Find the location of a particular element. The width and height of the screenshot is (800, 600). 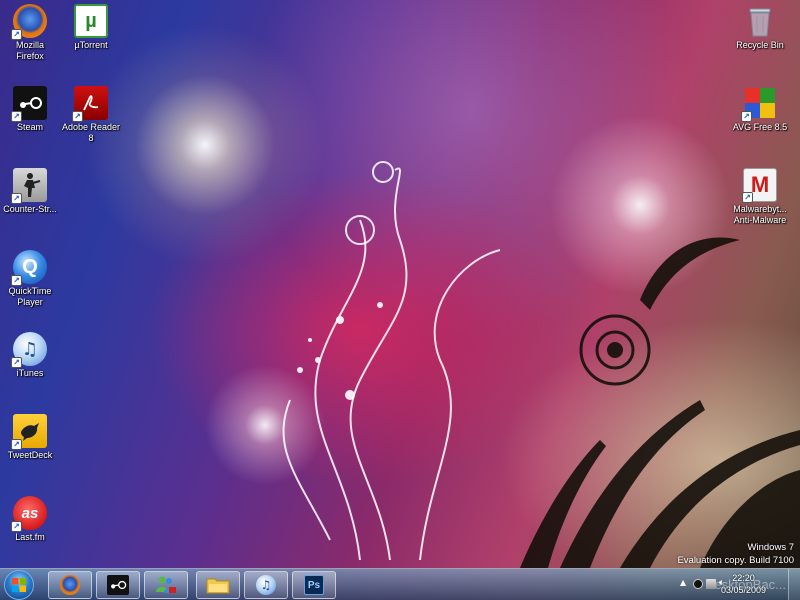

malwarebytes-icon: M ↗ is located at coordinates (759, 185).